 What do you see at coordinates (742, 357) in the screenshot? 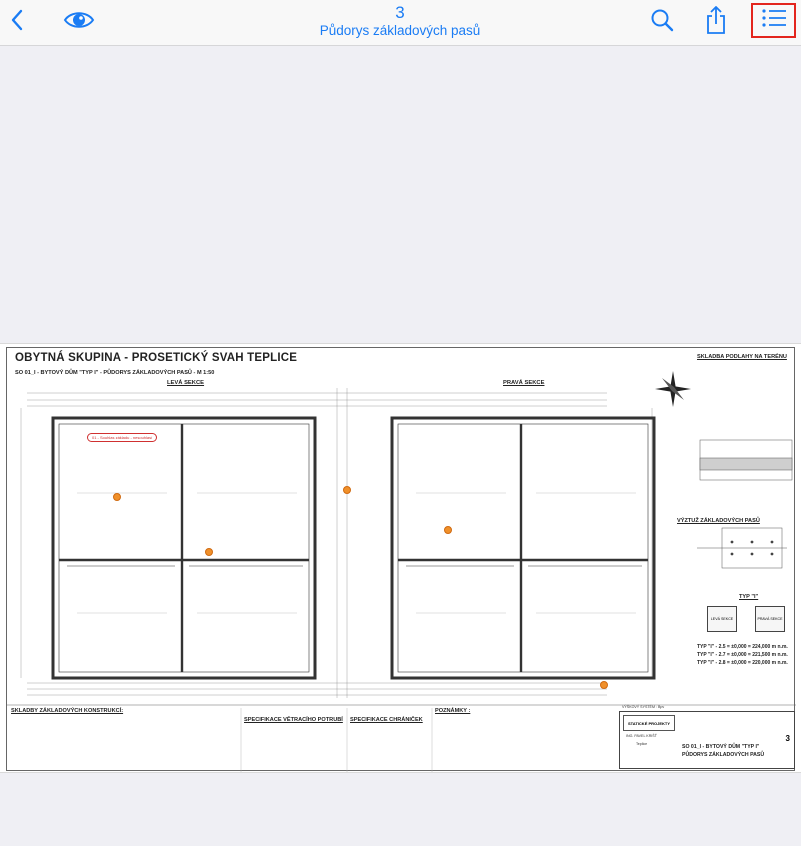
I see `floor-layers-heading: SKLADBA PODLAHY NA TERÉNU` at bounding box center [742, 357].